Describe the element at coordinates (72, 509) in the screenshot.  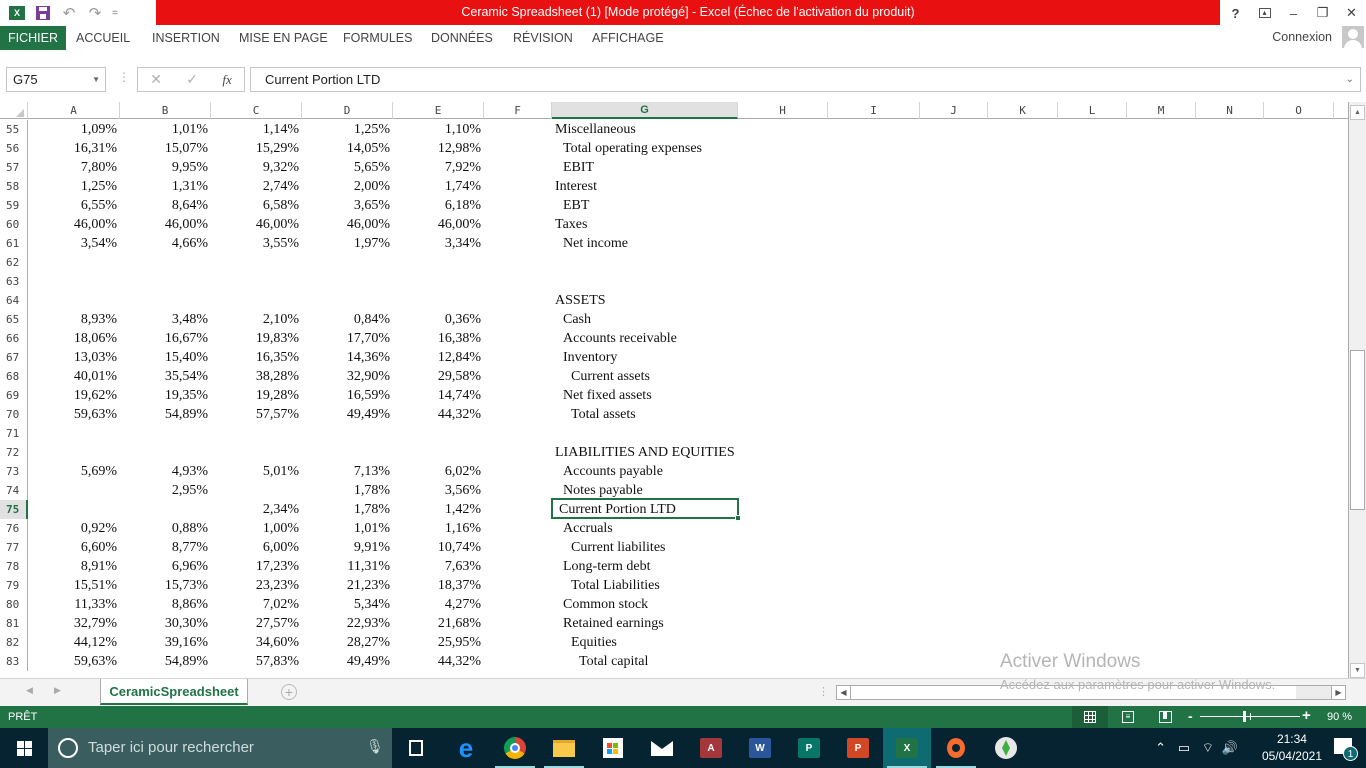
I see `cell-a75` at that location.